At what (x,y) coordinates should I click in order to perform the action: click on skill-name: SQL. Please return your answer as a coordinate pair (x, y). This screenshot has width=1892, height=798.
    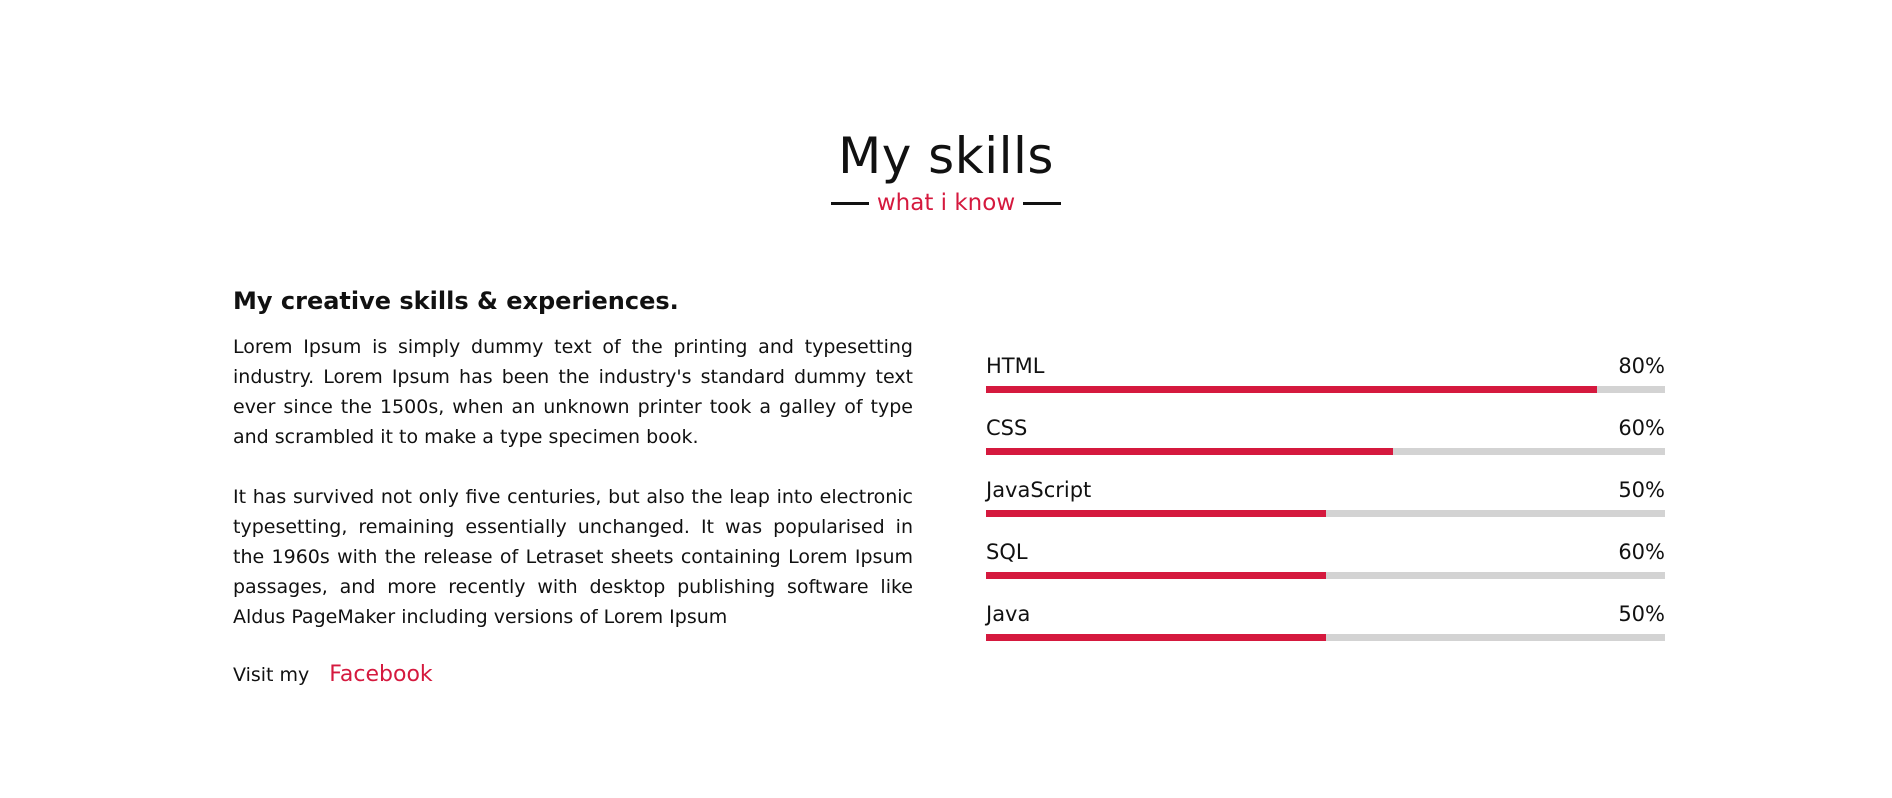
    Looking at the image, I should click on (1007, 552).